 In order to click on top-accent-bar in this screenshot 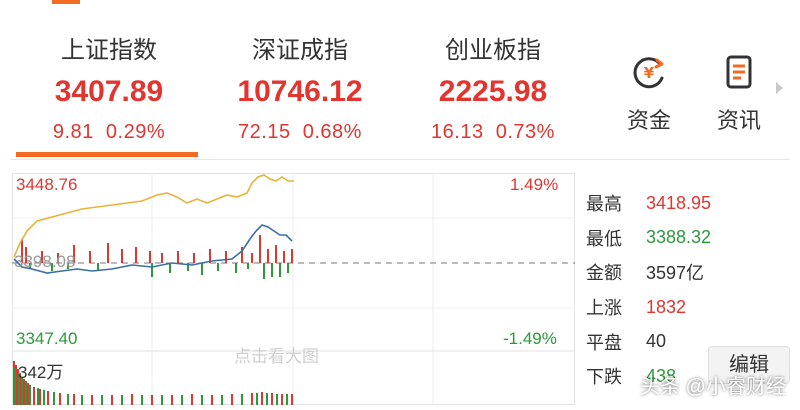, I will do `click(66, 2)`.